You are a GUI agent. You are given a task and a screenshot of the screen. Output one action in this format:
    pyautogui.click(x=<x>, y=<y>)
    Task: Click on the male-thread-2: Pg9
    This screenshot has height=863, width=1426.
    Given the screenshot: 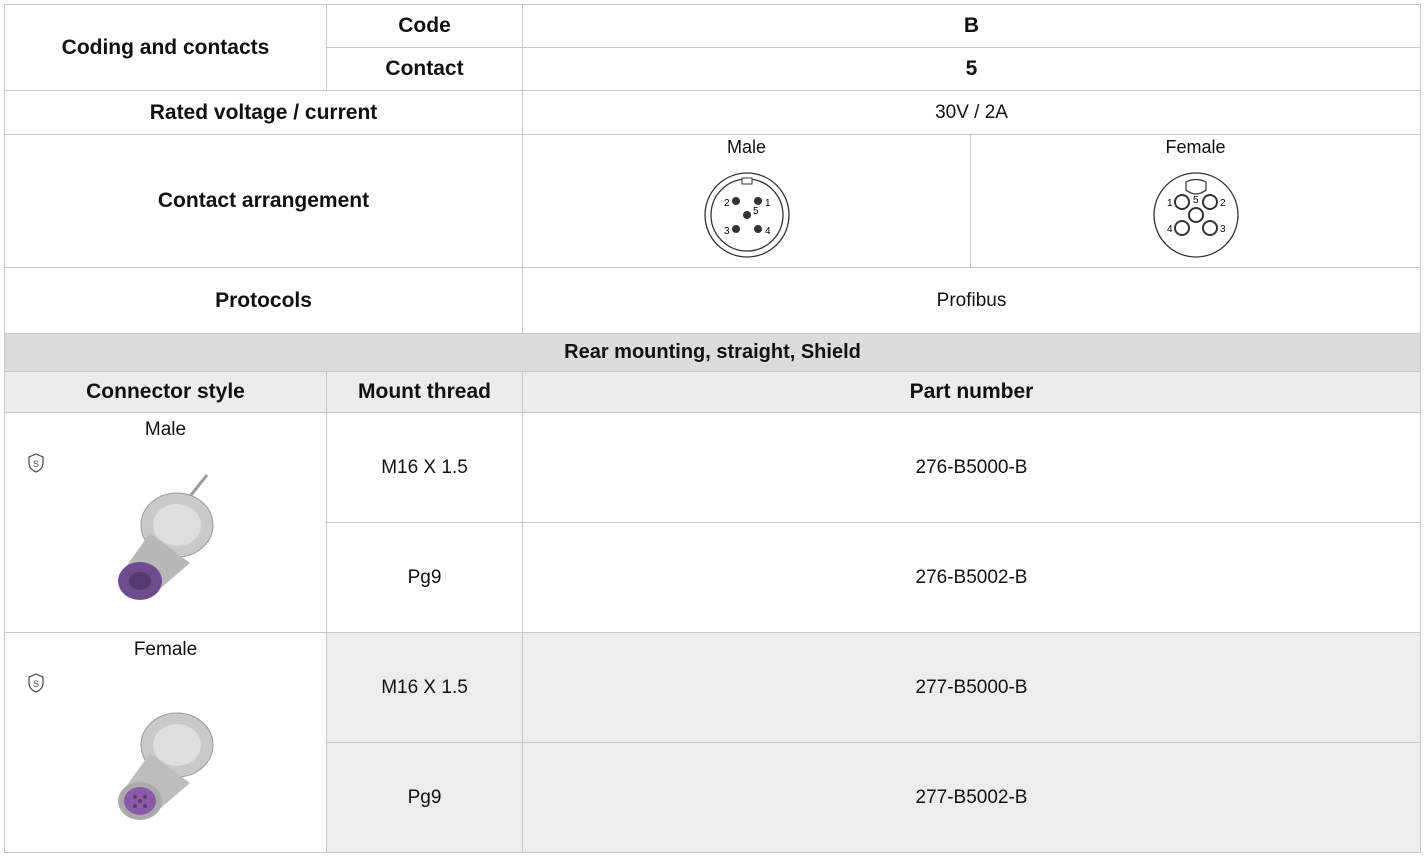 What is the action you would take?
    pyautogui.click(x=424, y=577)
    